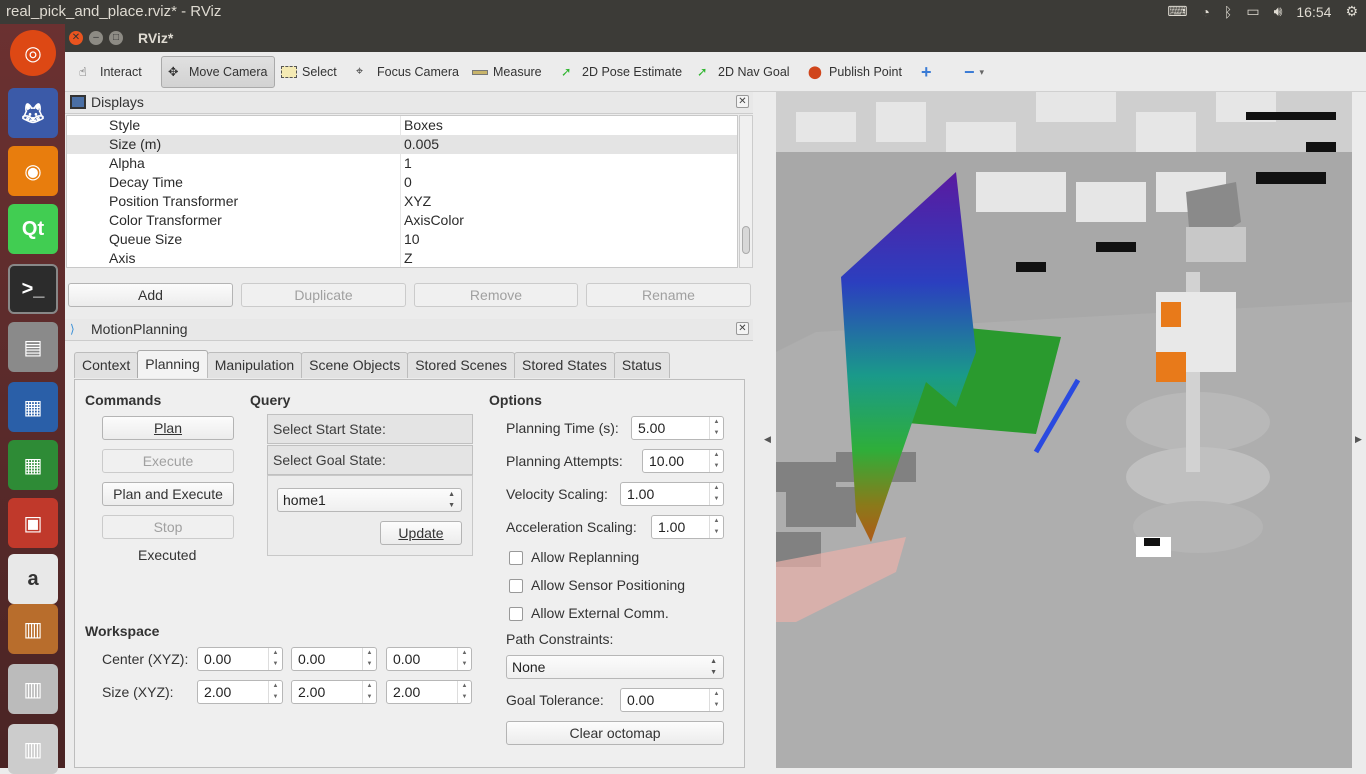 The height and width of the screenshot is (774, 1366). What do you see at coordinates (687, 527) in the screenshot?
I see `acceleration-scaling-field: 1.00 ▲ ▼` at bounding box center [687, 527].